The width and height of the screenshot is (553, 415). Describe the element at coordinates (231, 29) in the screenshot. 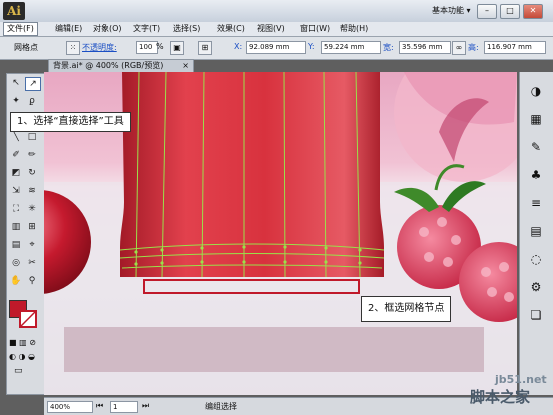

I see `menu-effect: 效果(C)` at that location.